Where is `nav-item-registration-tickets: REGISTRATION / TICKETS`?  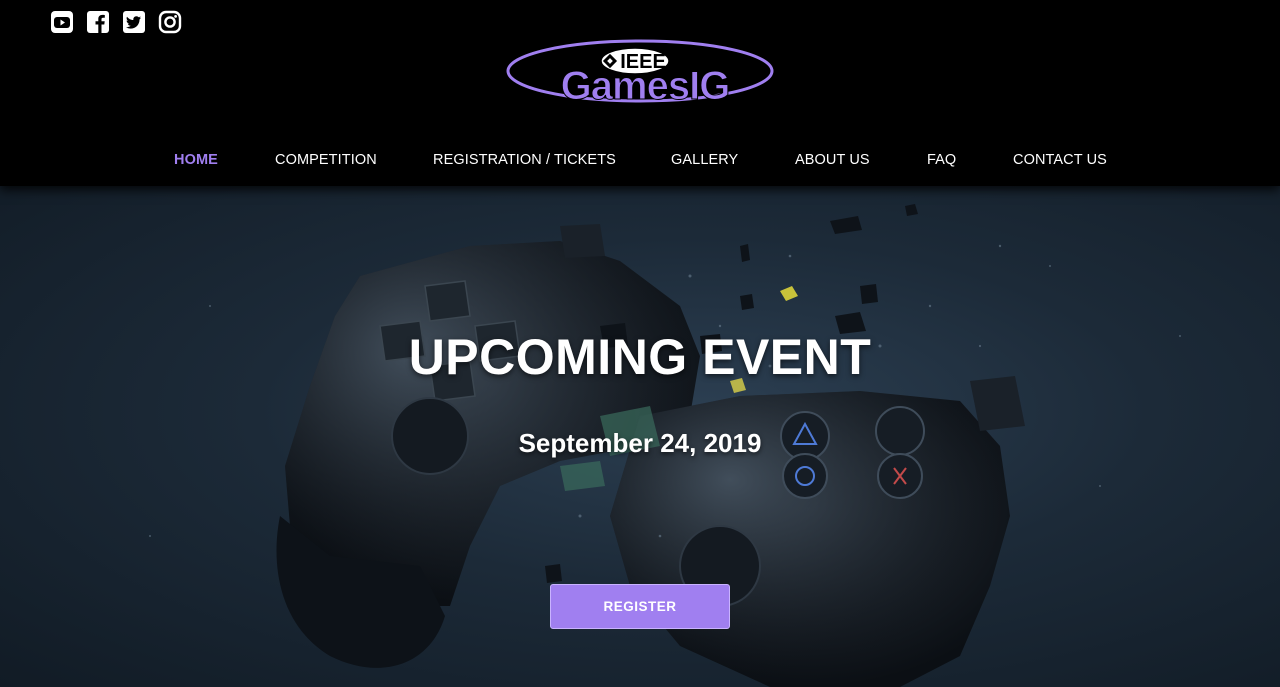
nav-item-registration-tickets: REGISTRATION / TICKETS is located at coordinates (524, 160).